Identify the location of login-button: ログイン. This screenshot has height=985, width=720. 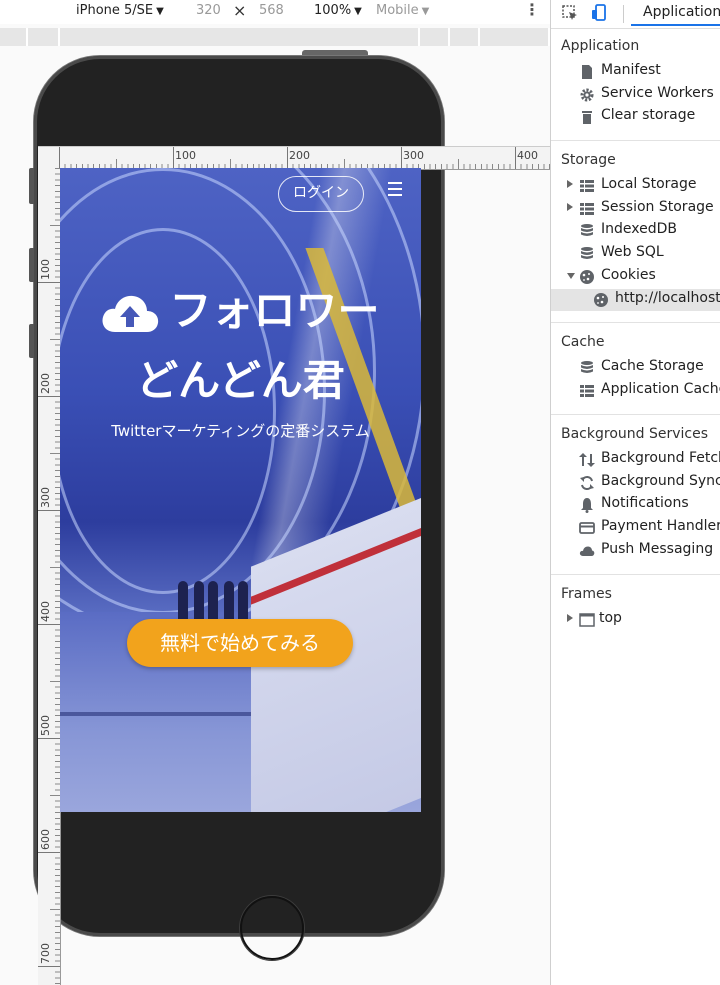
(321, 194).